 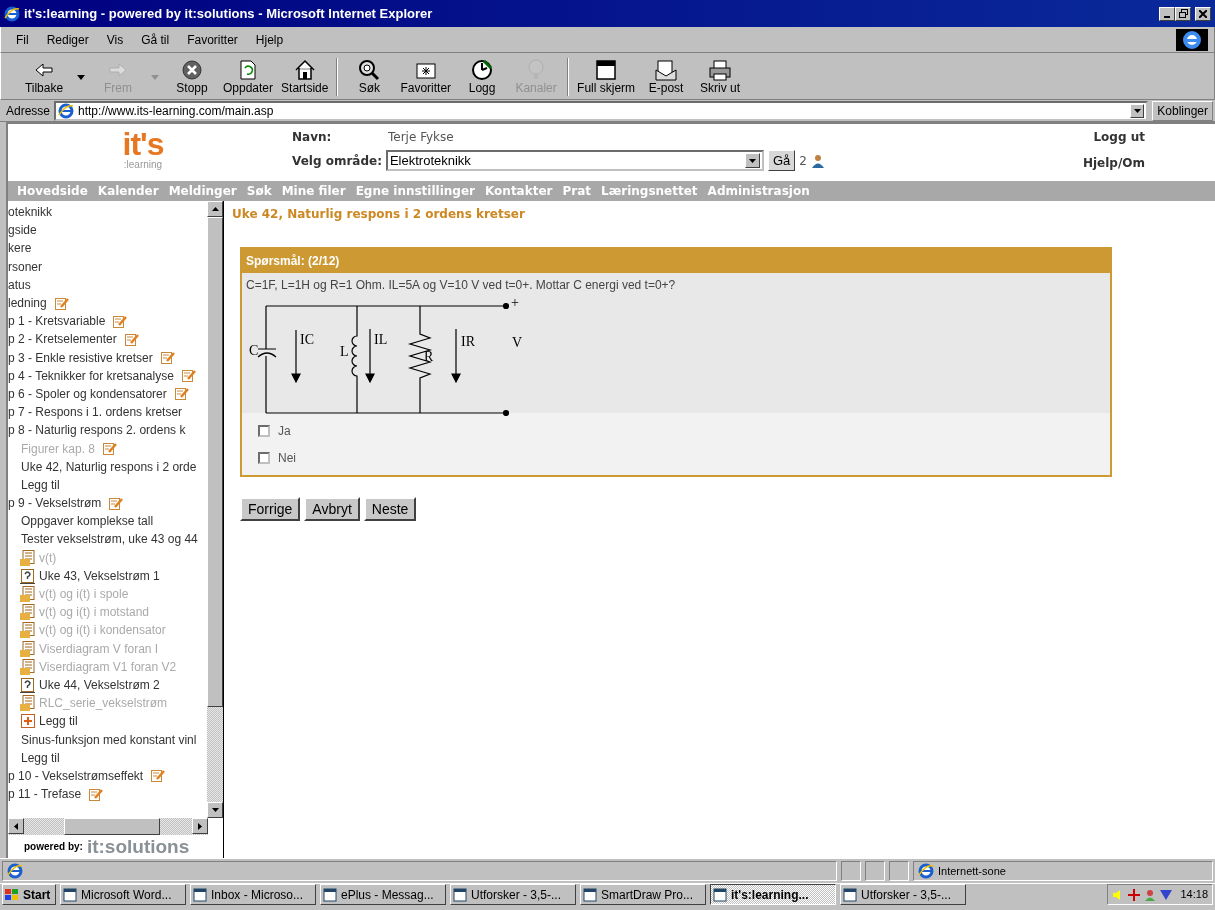 I want to click on toolbar-button: Tilbake, so click(x=44, y=77).